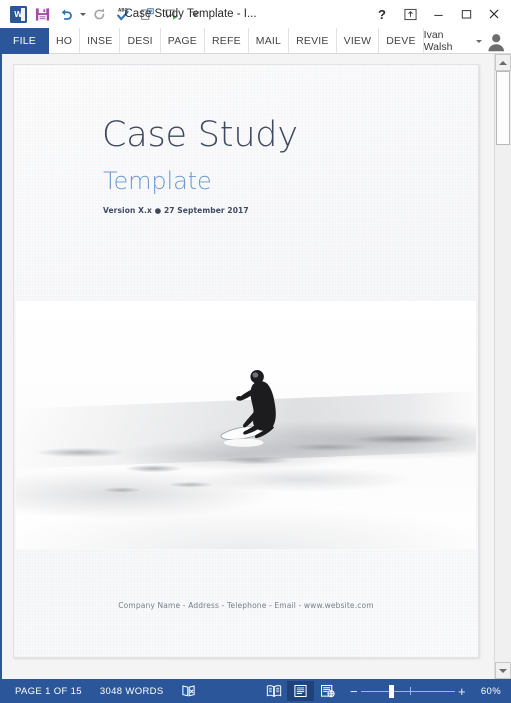  Describe the element at coordinates (66, 14) in the screenshot. I see `undo-icon` at that location.